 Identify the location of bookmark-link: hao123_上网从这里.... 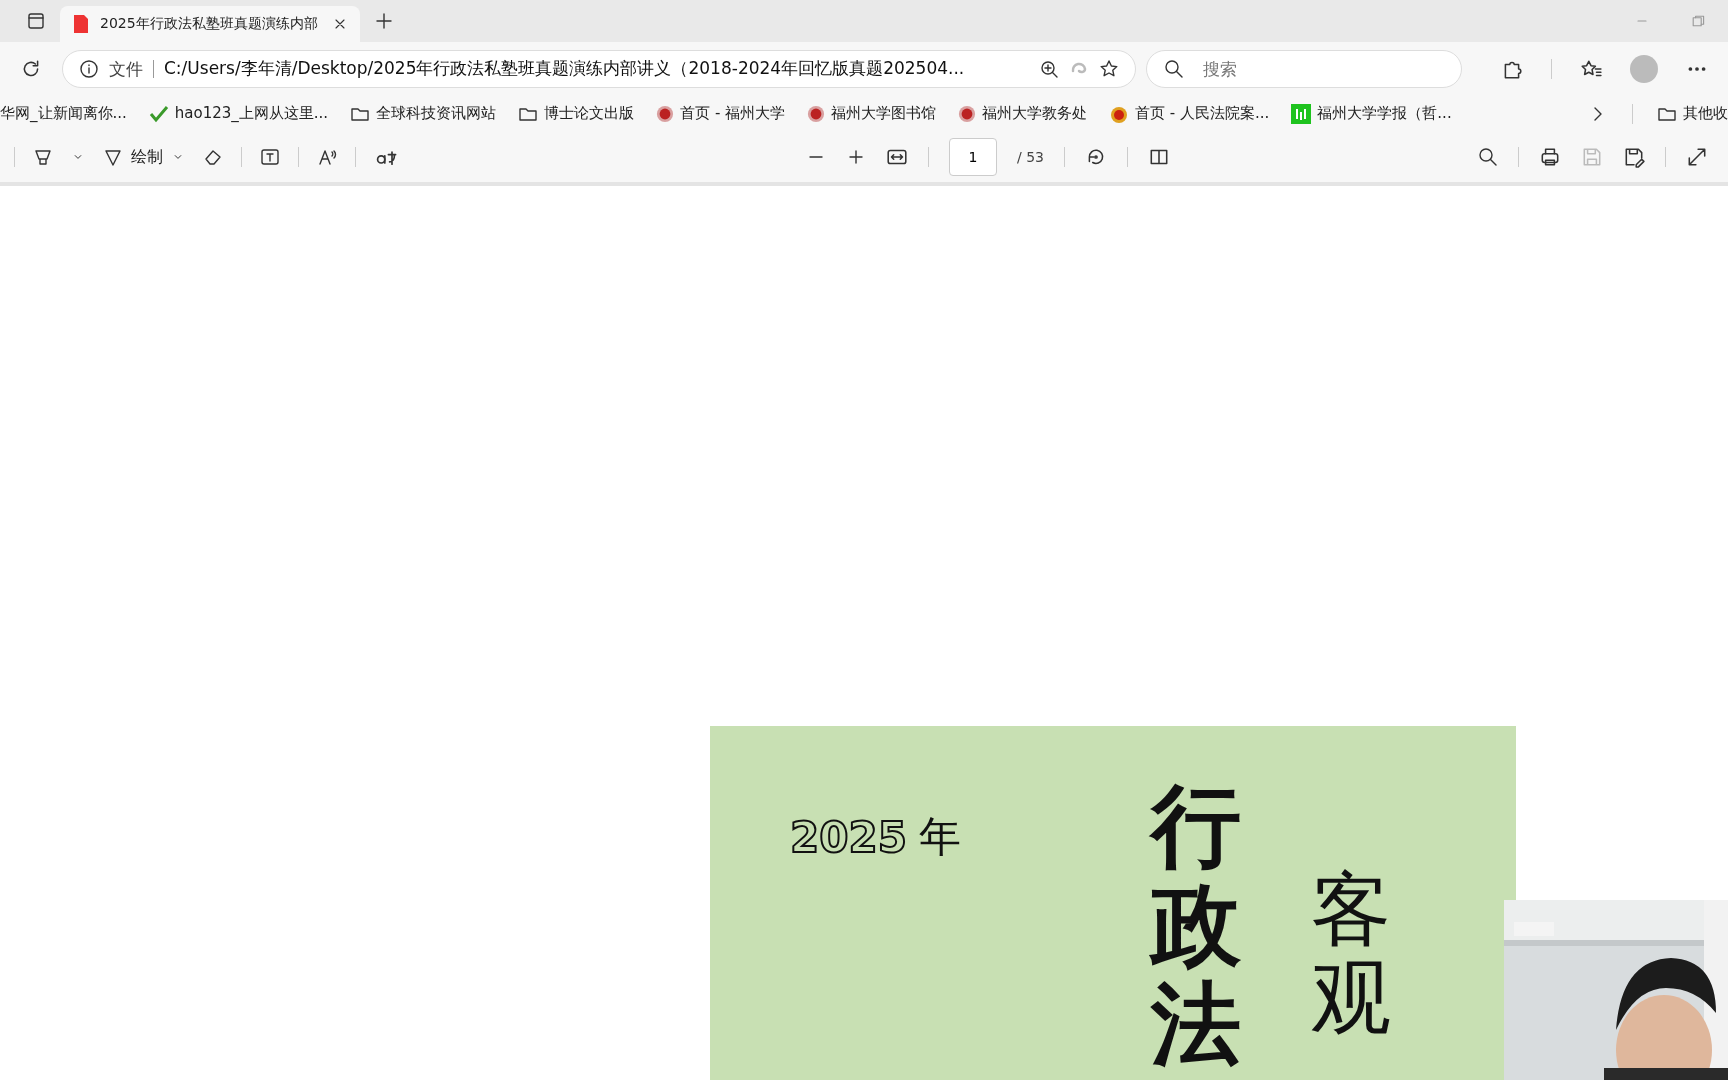
(251, 113).